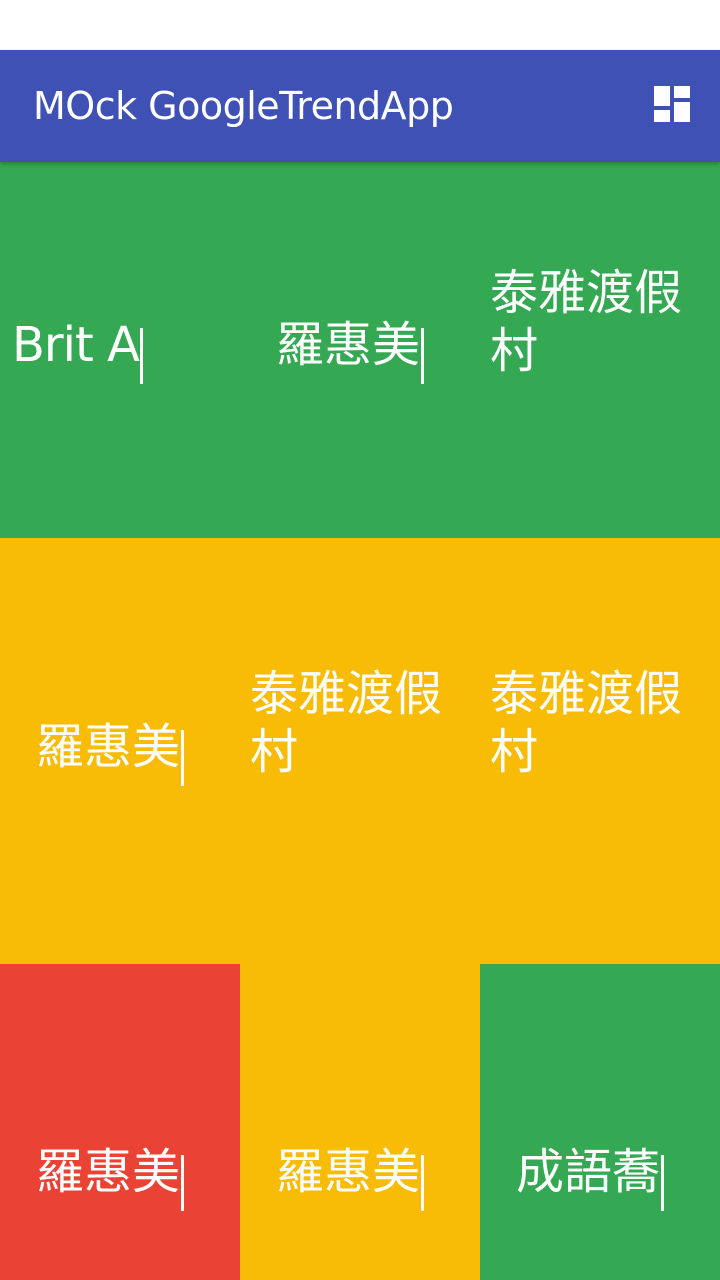 This screenshot has height=1280, width=720. I want to click on trend-term: 成語蕎, so click(588, 1171).